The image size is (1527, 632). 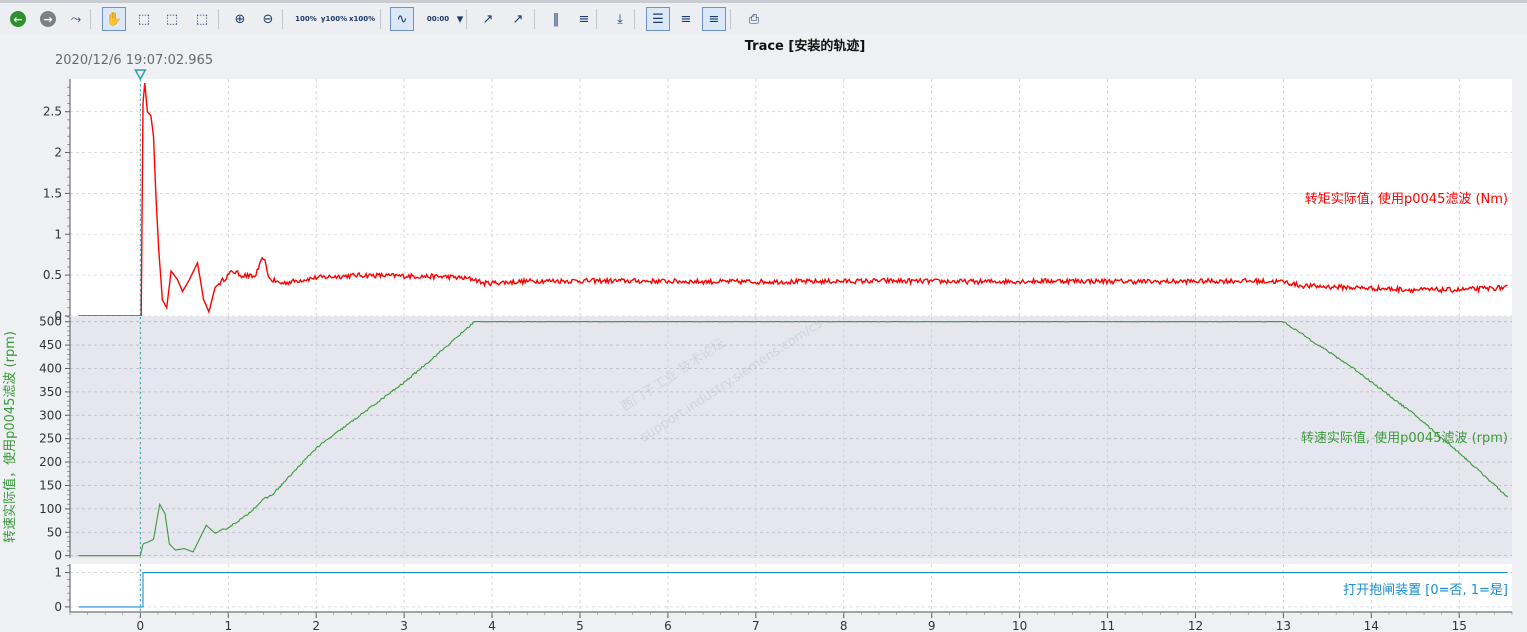 What do you see at coordinates (50, 439) in the screenshot?
I see `y-tick-label: 250` at bounding box center [50, 439].